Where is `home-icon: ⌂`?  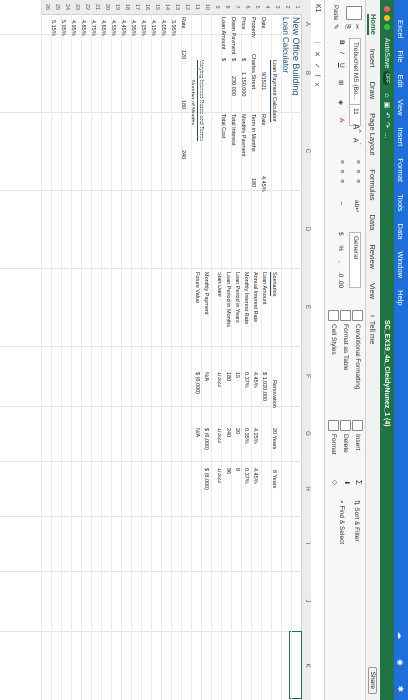
home-icon: ⌂ is located at coordinates (386, 97).